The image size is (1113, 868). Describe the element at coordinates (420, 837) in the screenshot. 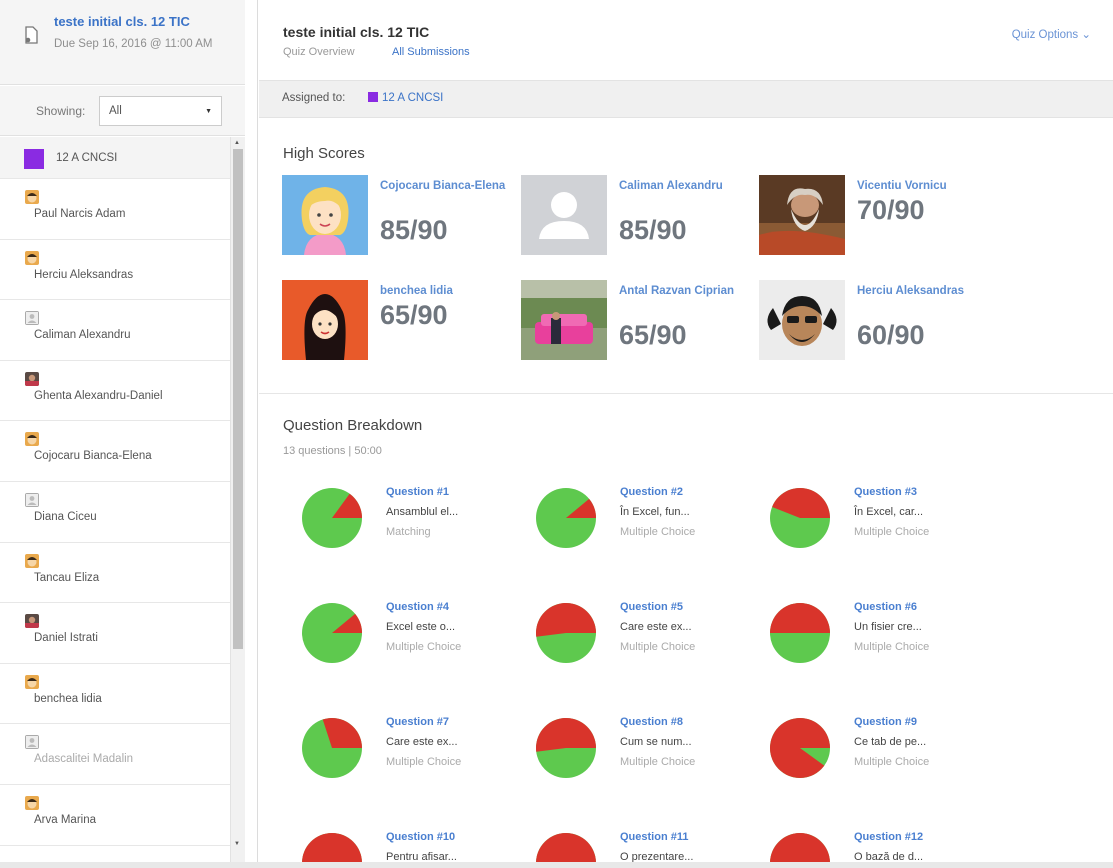

I see `question-label: Question #10` at that location.